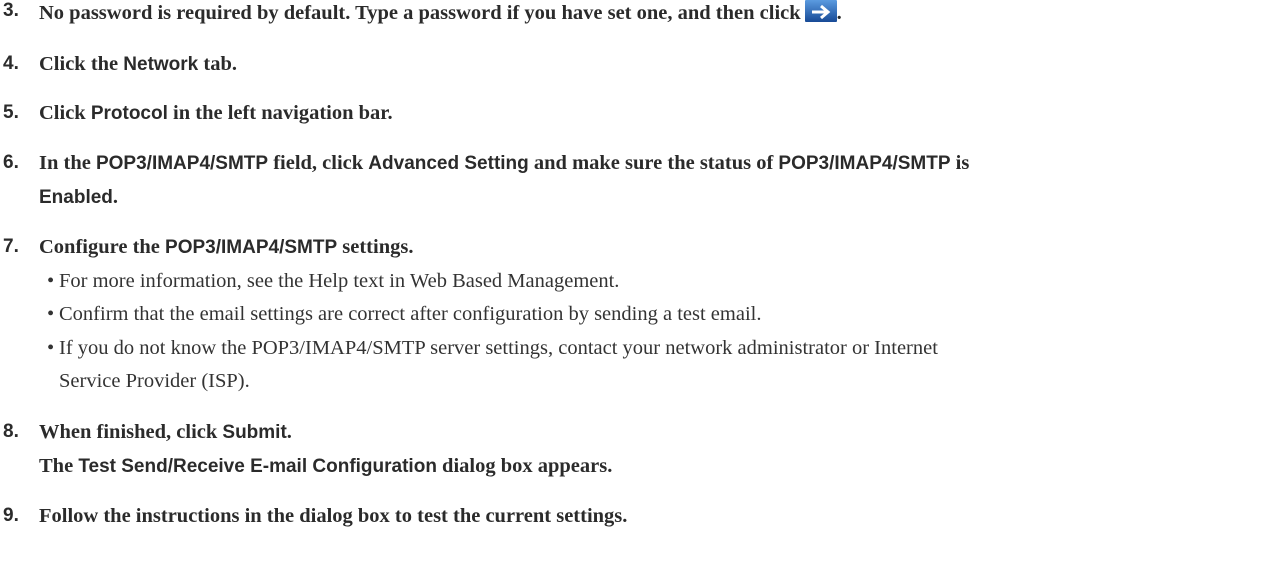 The width and height of the screenshot is (1266, 563). What do you see at coordinates (11, 431) in the screenshot?
I see `step-number: 8.` at bounding box center [11, 431].